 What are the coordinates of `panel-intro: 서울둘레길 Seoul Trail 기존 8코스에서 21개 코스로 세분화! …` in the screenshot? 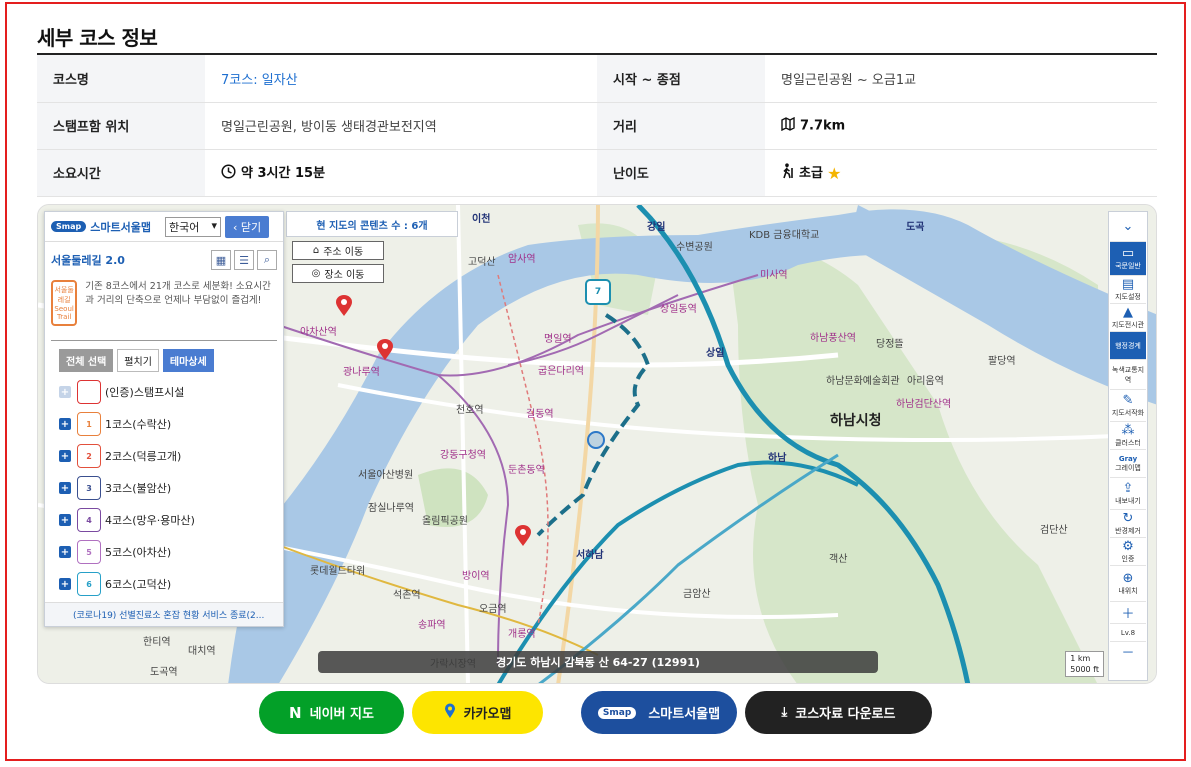 It's located at (164, 303).